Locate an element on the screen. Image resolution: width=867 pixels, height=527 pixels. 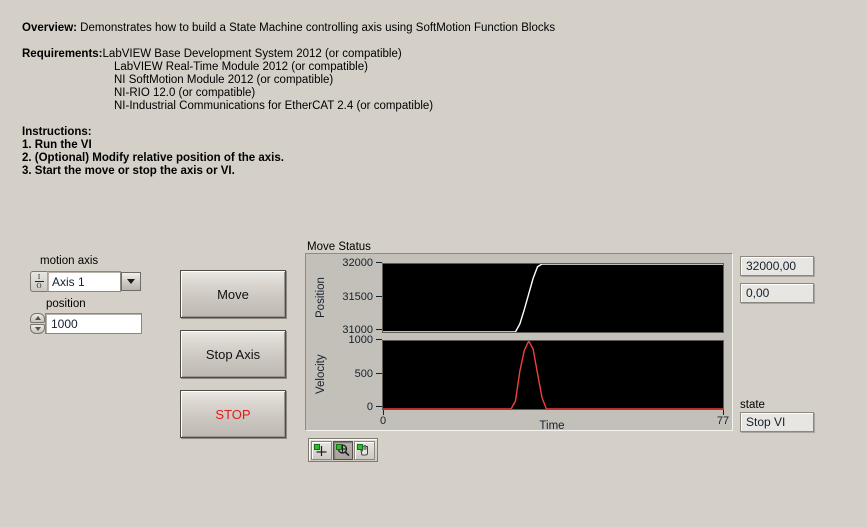
motion-axis-value: Axis 1 is located at coordinates (84, 281).